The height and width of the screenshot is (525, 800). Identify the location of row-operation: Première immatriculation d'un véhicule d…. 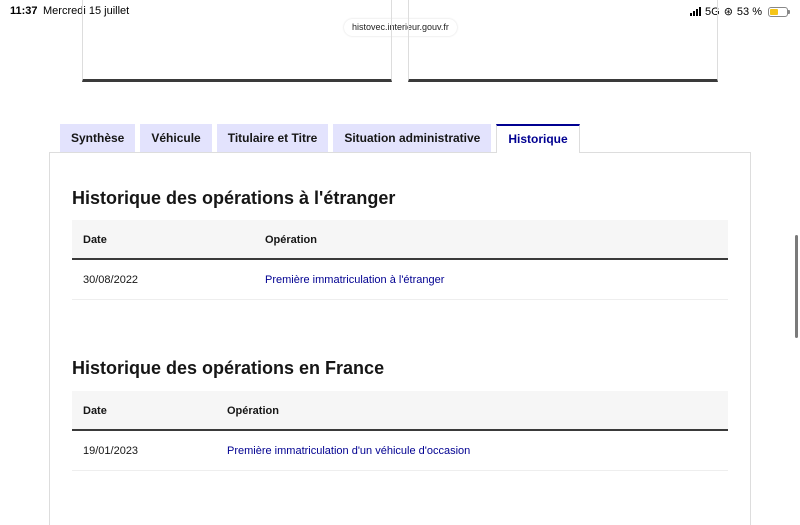
(349, 451).